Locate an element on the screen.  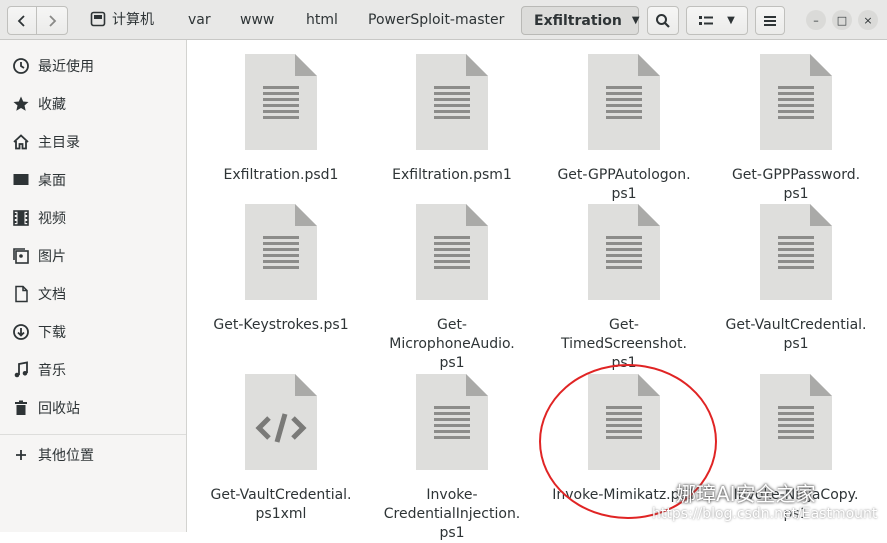
sidebar-item-recent: 最近使用 is located at coordinates (93, 66).